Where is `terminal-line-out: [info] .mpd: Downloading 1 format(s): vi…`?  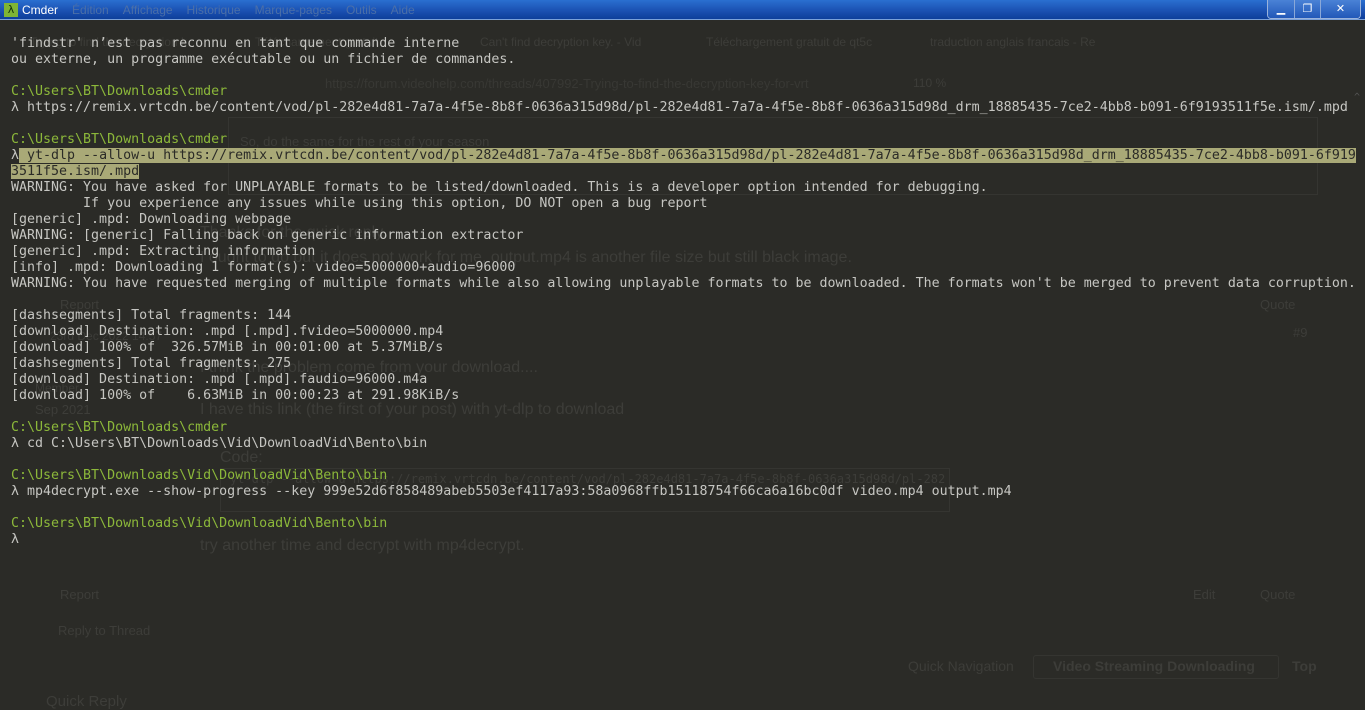
terminal-line-out: [info] .mpd: Downloading 1 format(s): vi… is located at coordinates (263, 267).